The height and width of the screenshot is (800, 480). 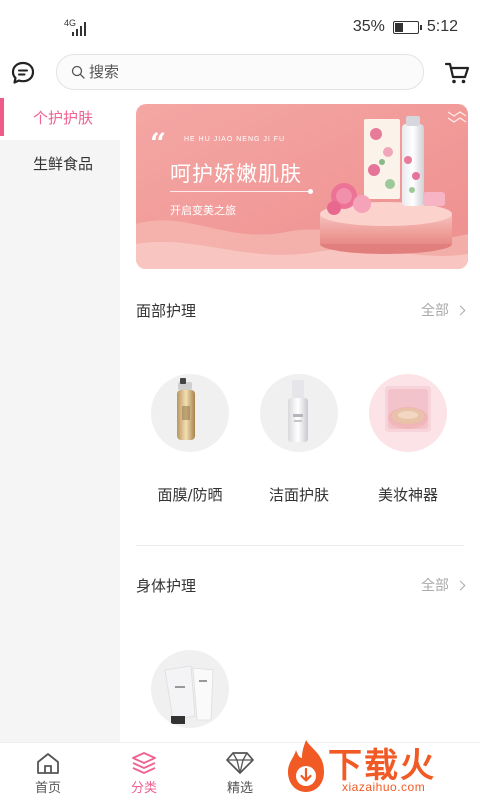 I want to click on status-right: 35% 5:12, so click(x=405, y=27).